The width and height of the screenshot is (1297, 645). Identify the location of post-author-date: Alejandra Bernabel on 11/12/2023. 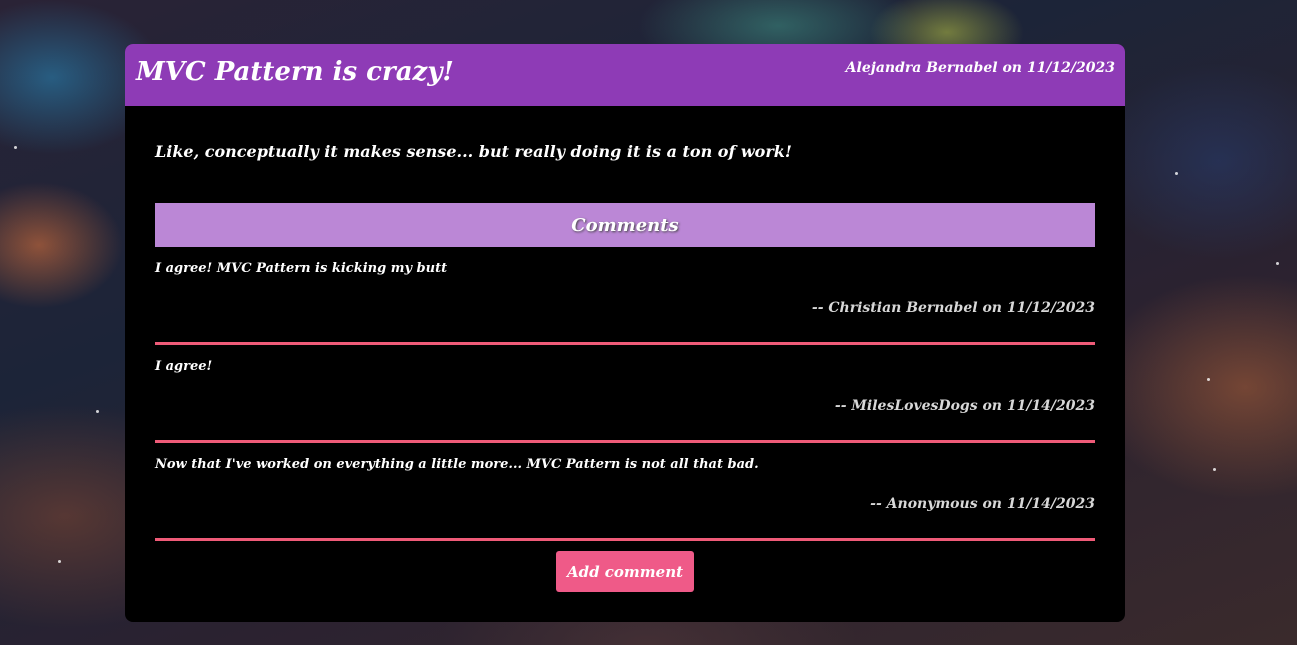
(980, 68).